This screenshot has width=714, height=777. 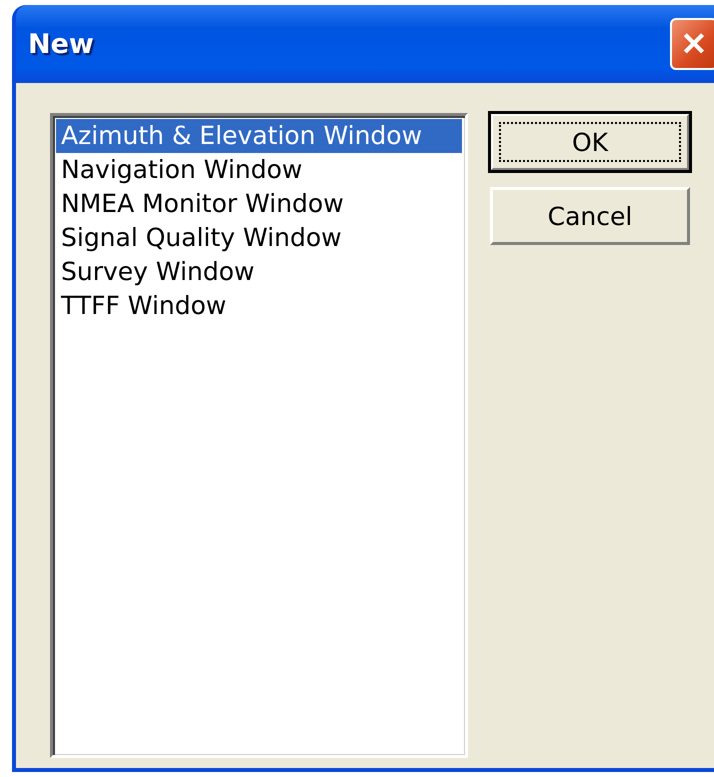 What do you see at coordinates (259, 170) in the screenshot?
I see `list-item: Navigation Window` at bounding box center [259, 170].